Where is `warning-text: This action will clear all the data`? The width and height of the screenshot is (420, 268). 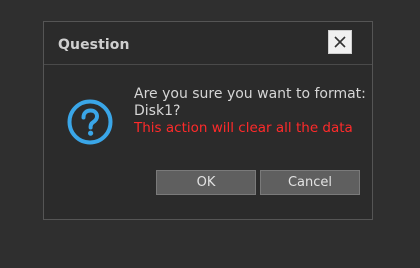
warning-text: This action will clear all the data is located at coordinates (243, 128).